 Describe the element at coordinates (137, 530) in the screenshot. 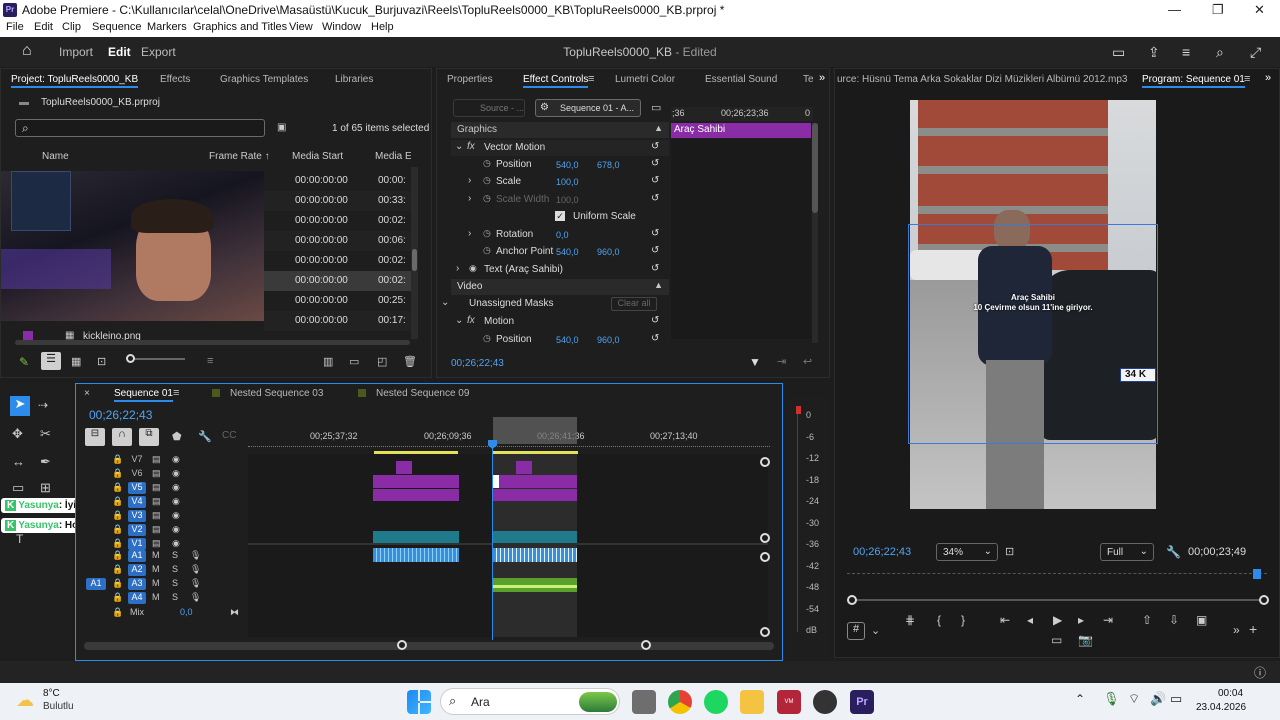

I see `track-label: V2` at that location.